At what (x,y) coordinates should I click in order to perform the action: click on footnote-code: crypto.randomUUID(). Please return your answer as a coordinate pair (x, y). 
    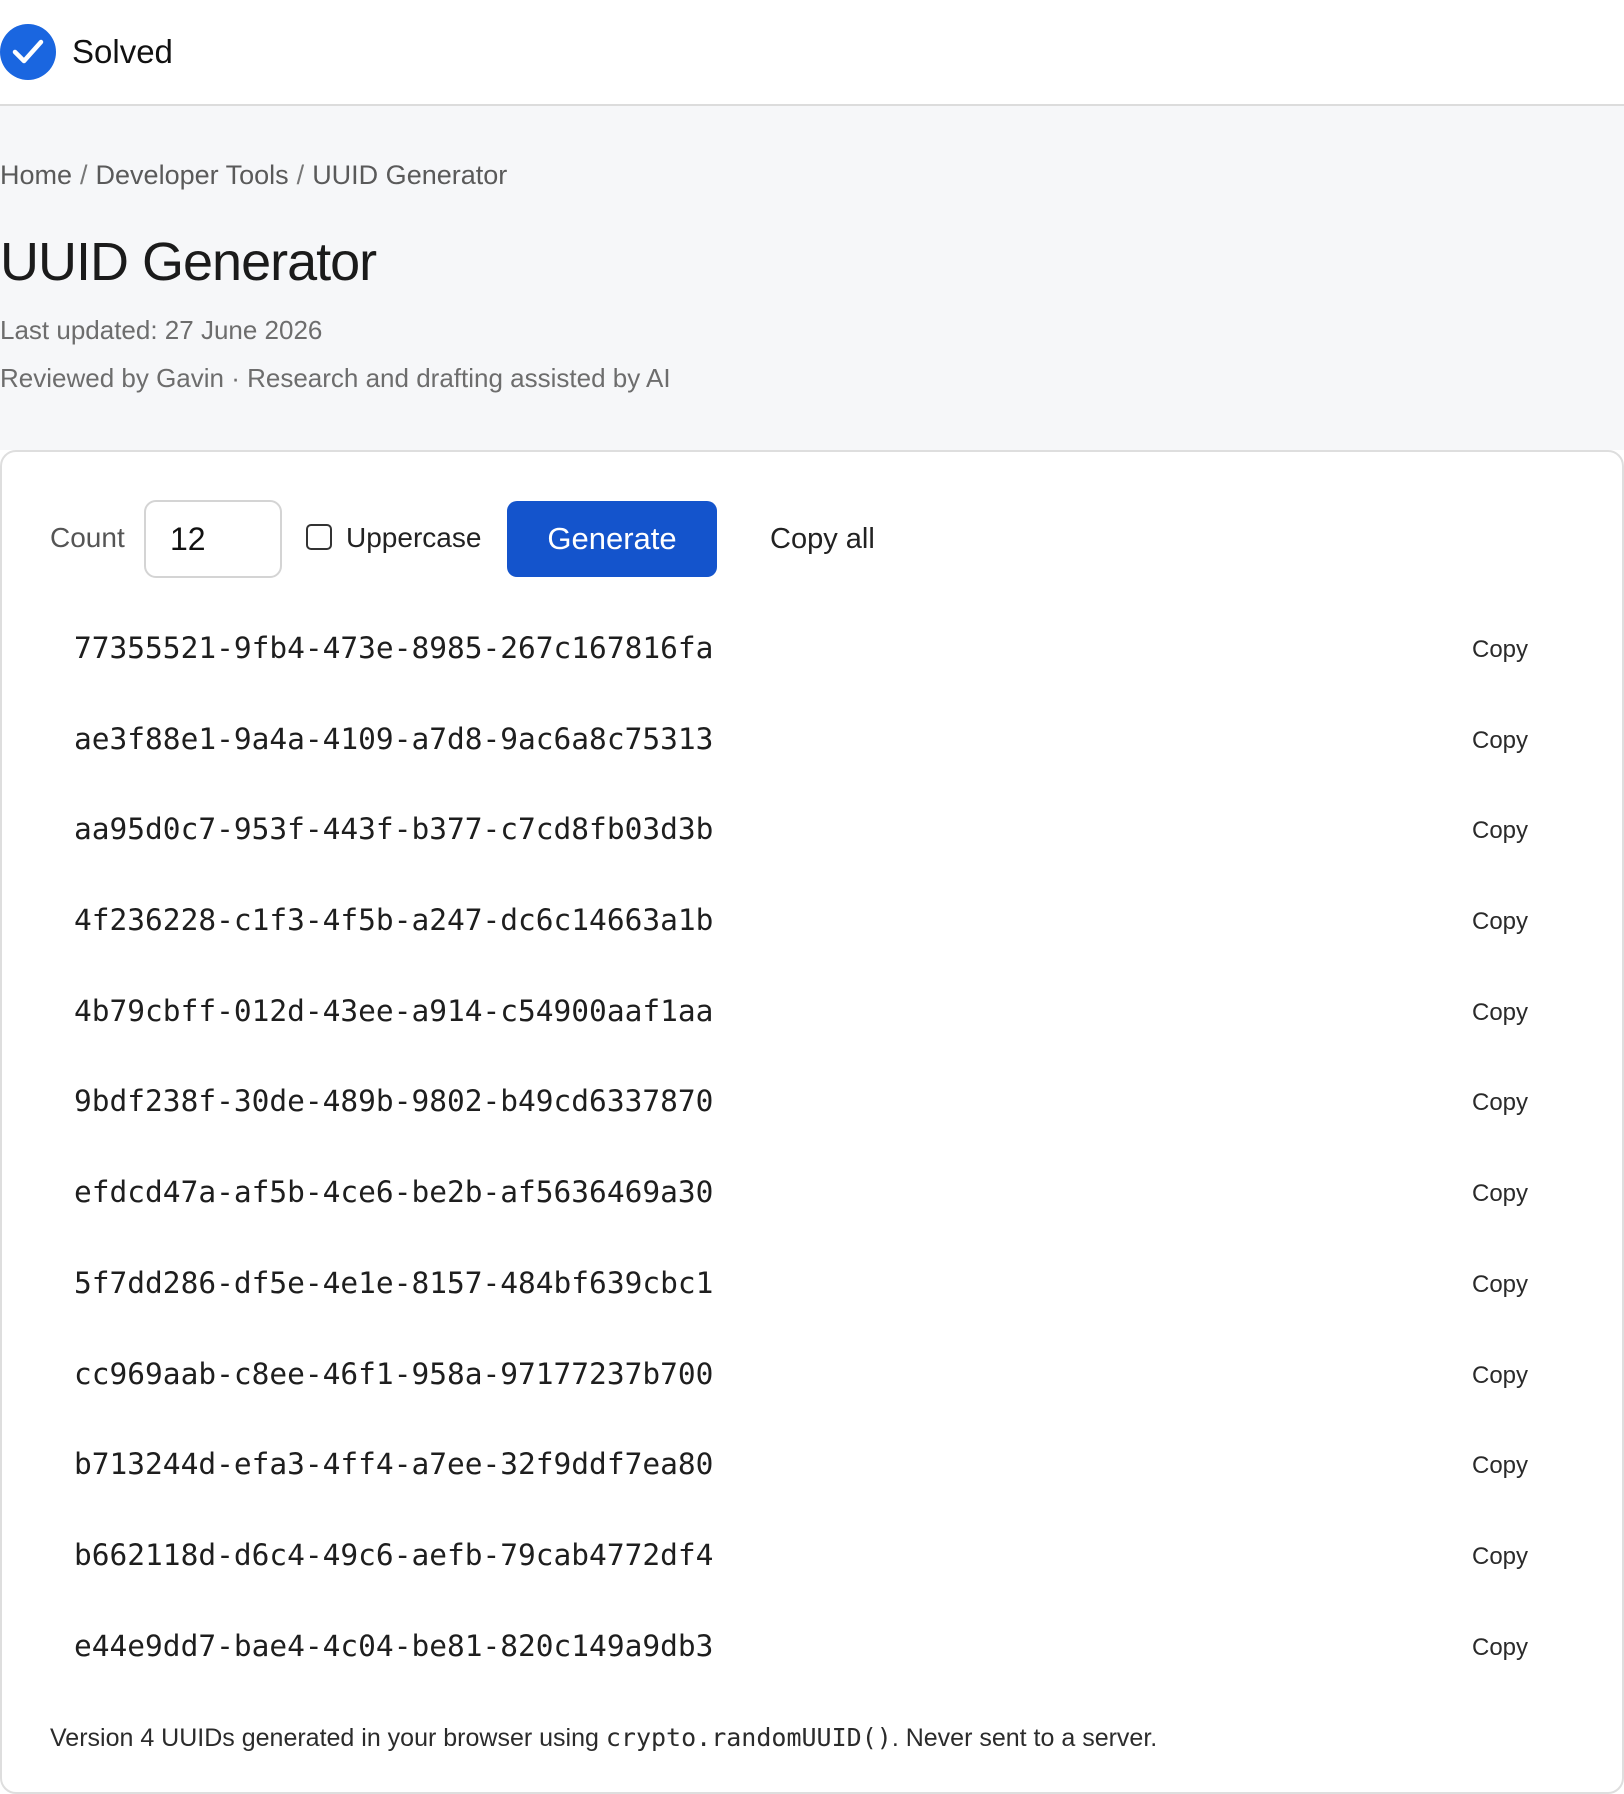
    Looking at the image, I should click on (748, 1737).